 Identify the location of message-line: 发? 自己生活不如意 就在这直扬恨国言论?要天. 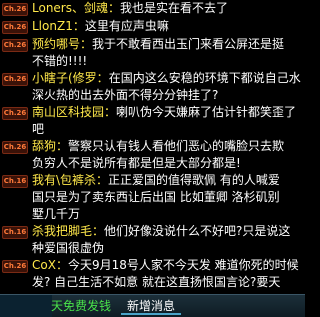
(166, 282).